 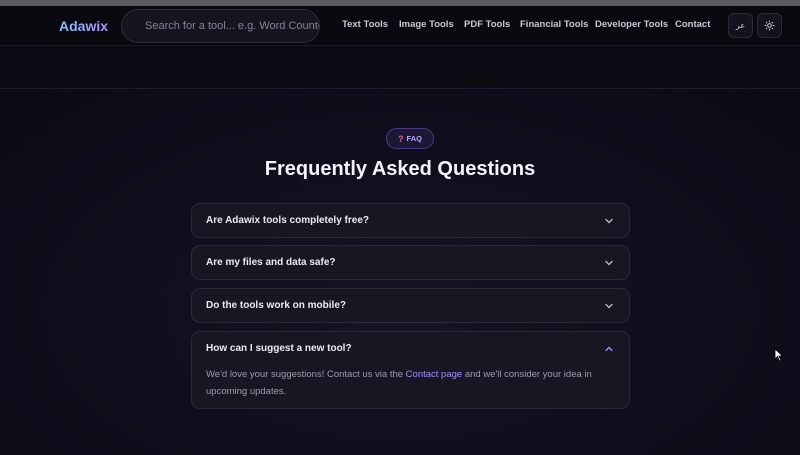 I want to click on question-mark-icon: ?, so click(x=401, y=138).